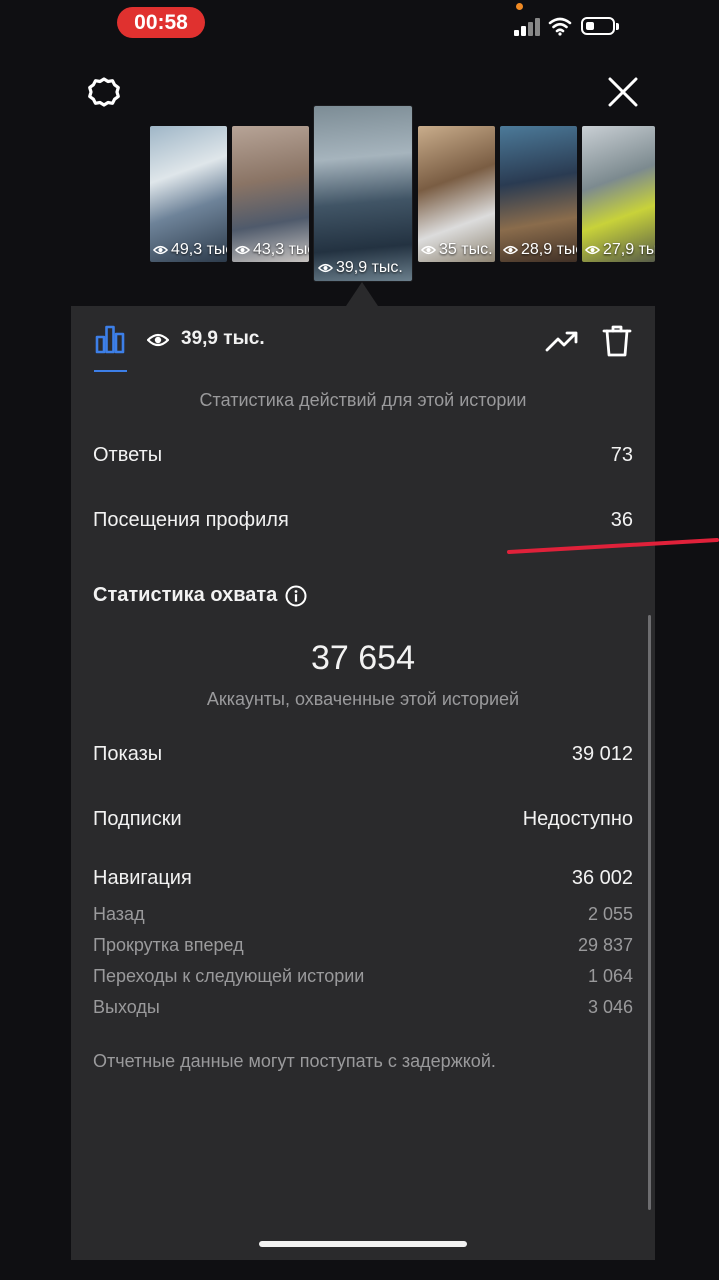  I want to click on thumbnail-views: 28,9 тыс., so click(540, 250).